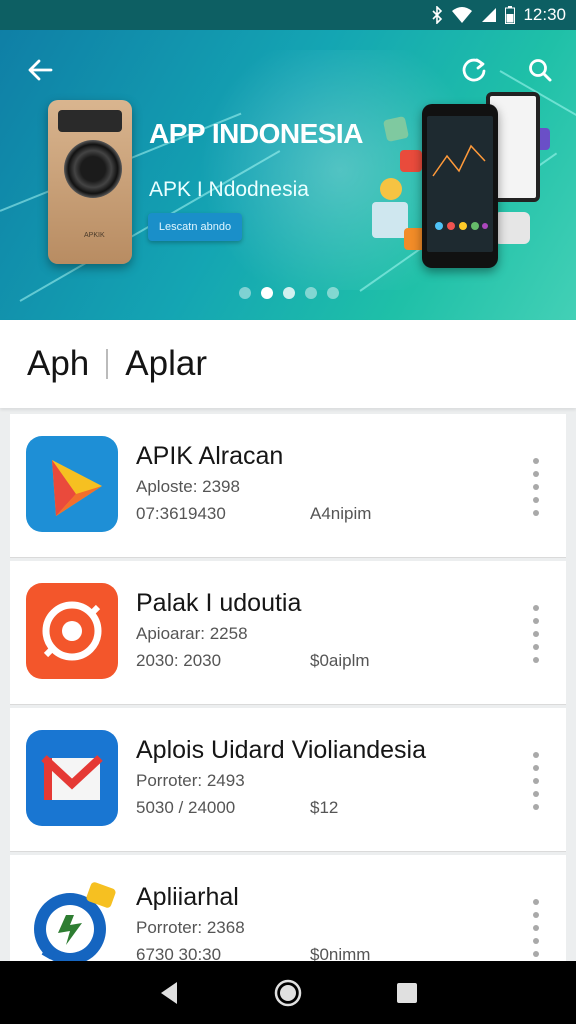 The width and height of the screenshot is (576, 1024). I want to click on status-time: 12:30, so click(544, 14).